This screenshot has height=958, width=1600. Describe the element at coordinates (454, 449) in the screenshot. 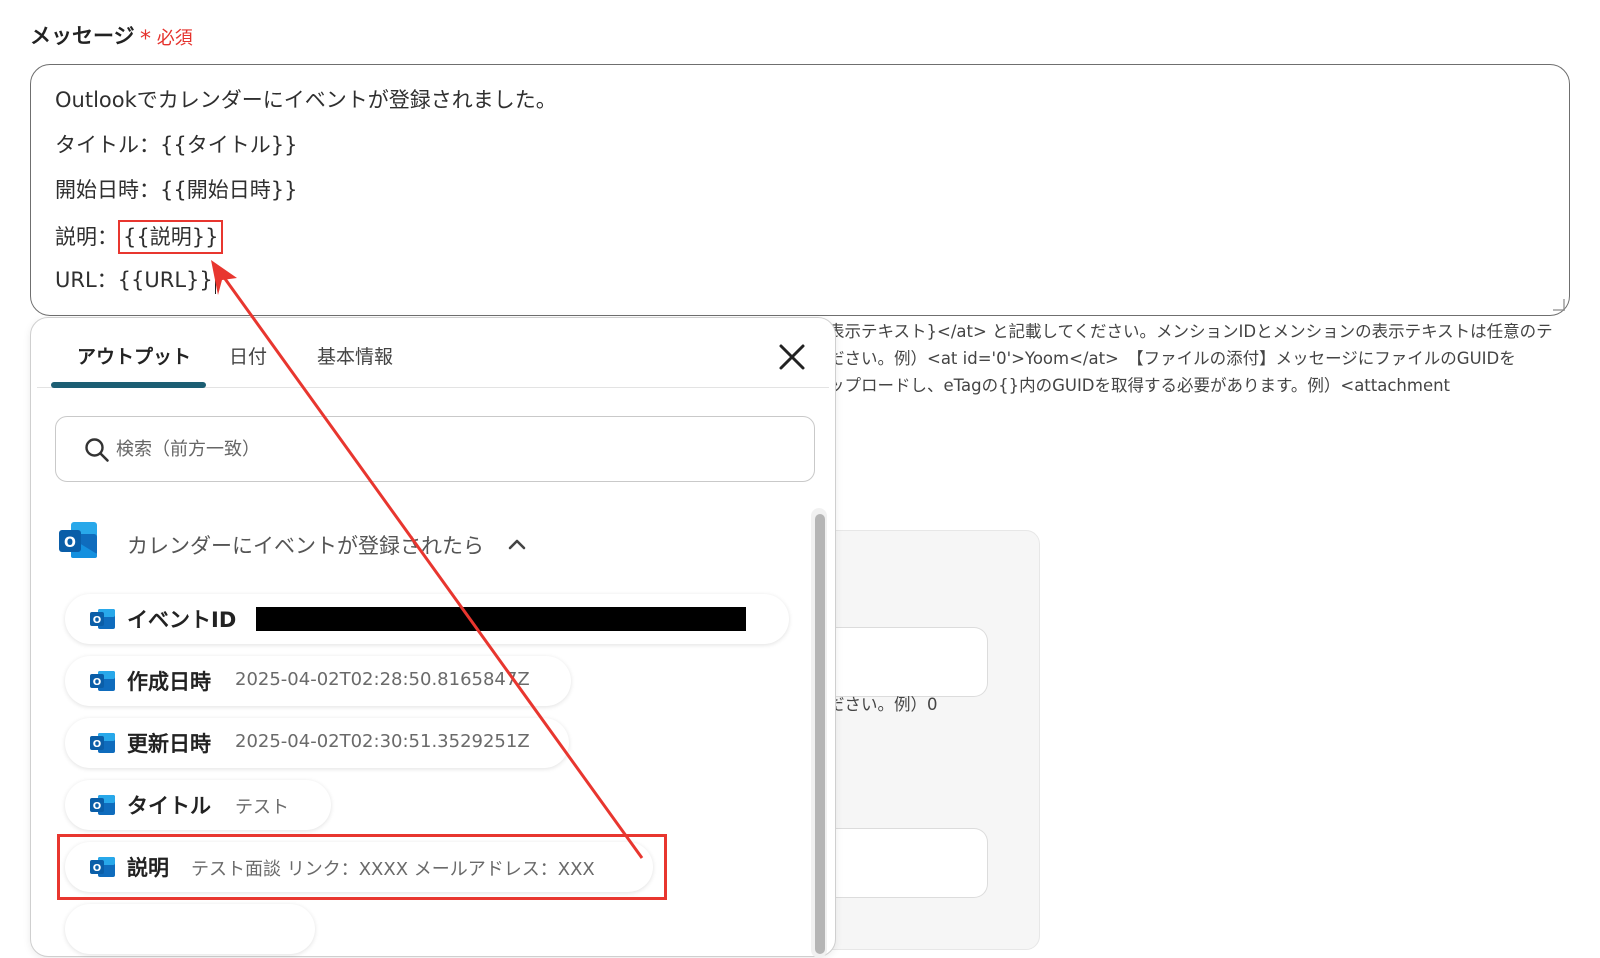

I see `search-input` at that location.